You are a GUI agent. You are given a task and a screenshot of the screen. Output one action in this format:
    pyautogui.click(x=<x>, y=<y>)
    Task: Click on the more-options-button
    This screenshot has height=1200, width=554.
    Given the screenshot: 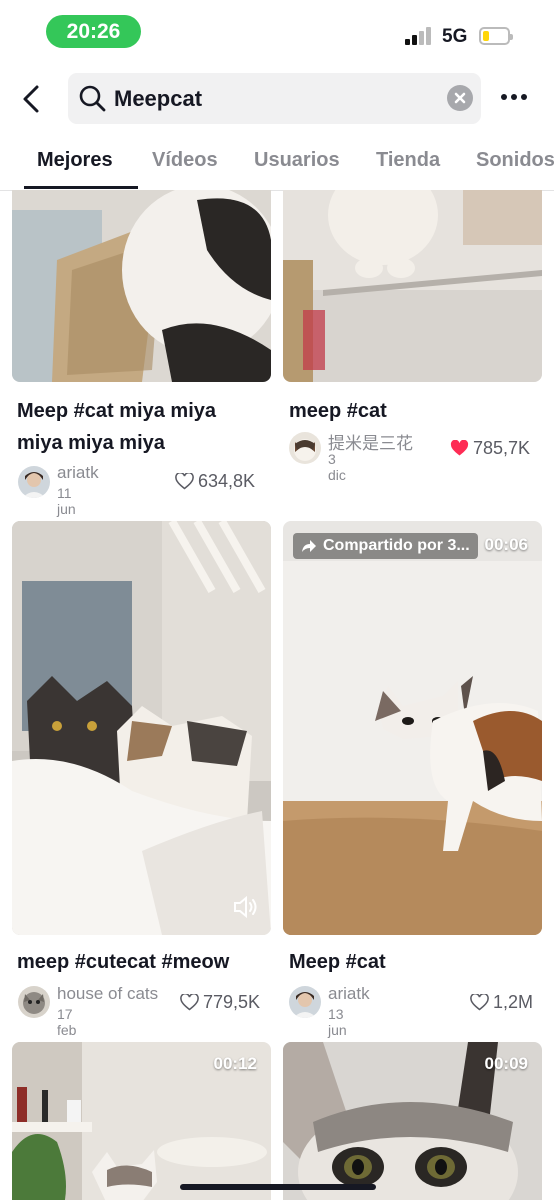 What is the action you would take?
    pyautogui.click(x=515, y=97)
    